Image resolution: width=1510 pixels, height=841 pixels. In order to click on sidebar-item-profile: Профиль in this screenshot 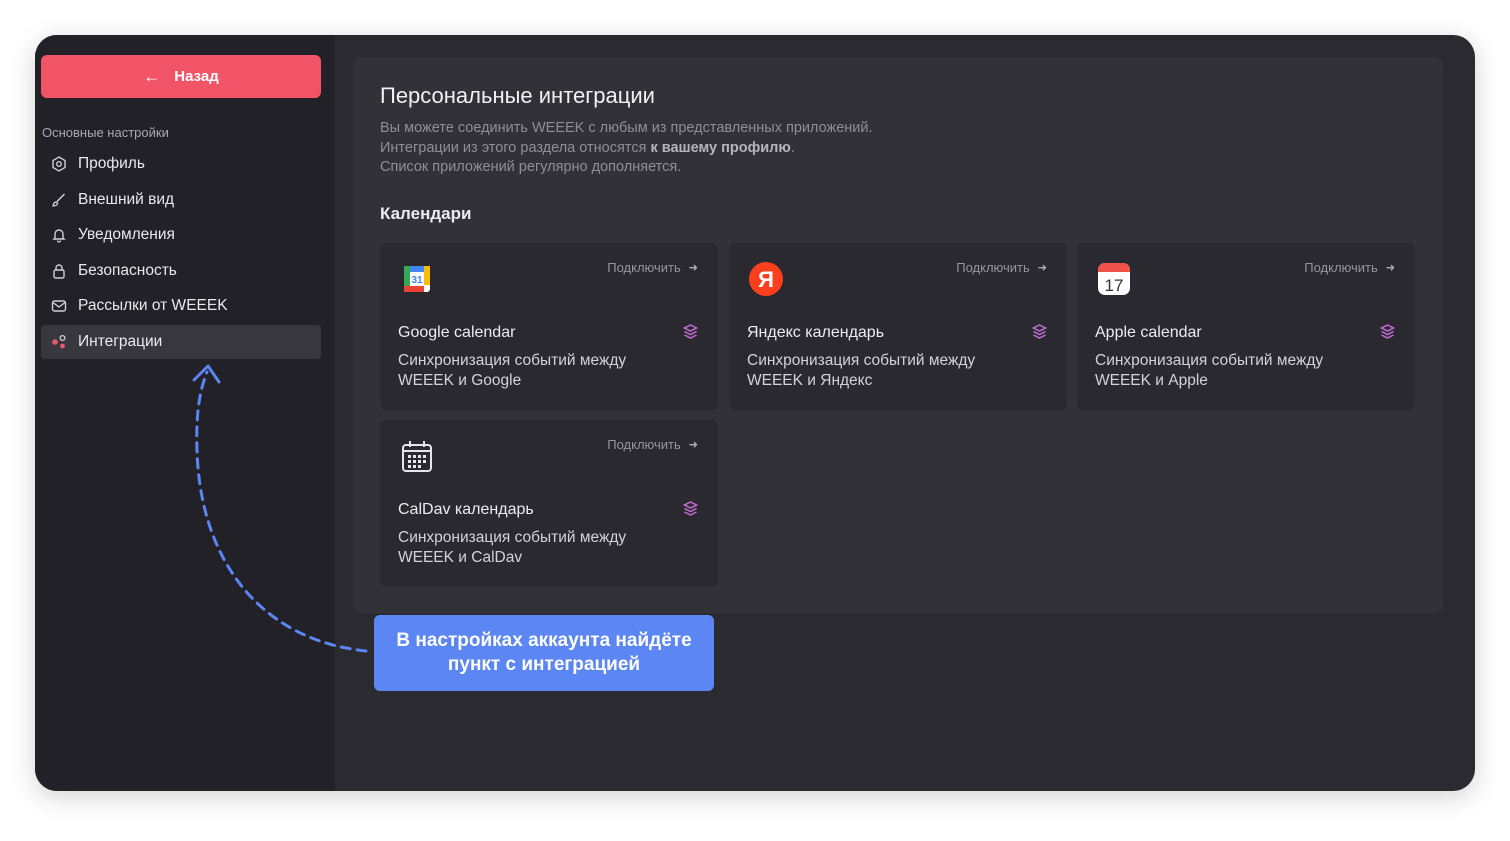, I will do `click(181, 164)`.